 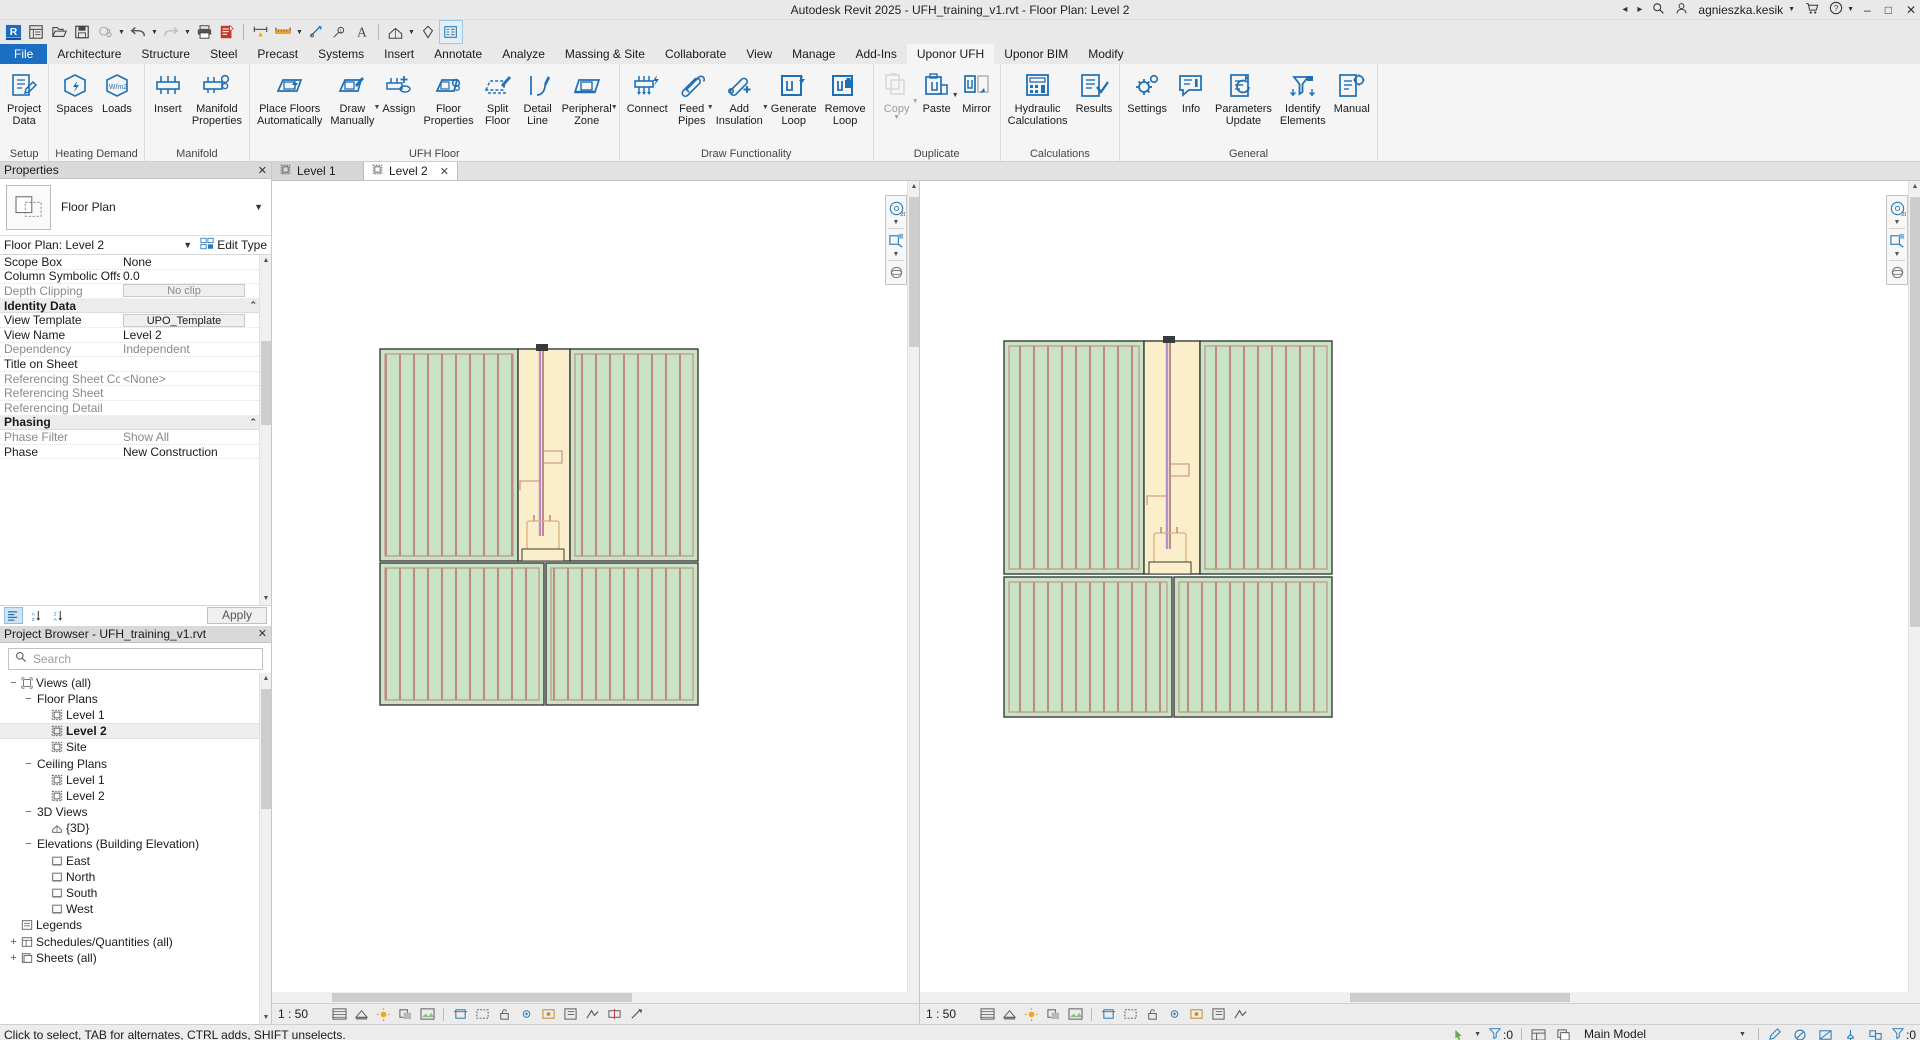 I want to click on feed-pipes-button: Feed Pipes ▼, so click(x=693, y=98).